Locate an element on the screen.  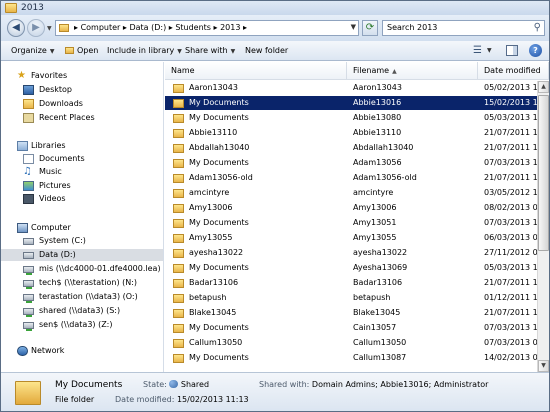
nav-recent-places: Recent Places is located at coordinates (82, 118).